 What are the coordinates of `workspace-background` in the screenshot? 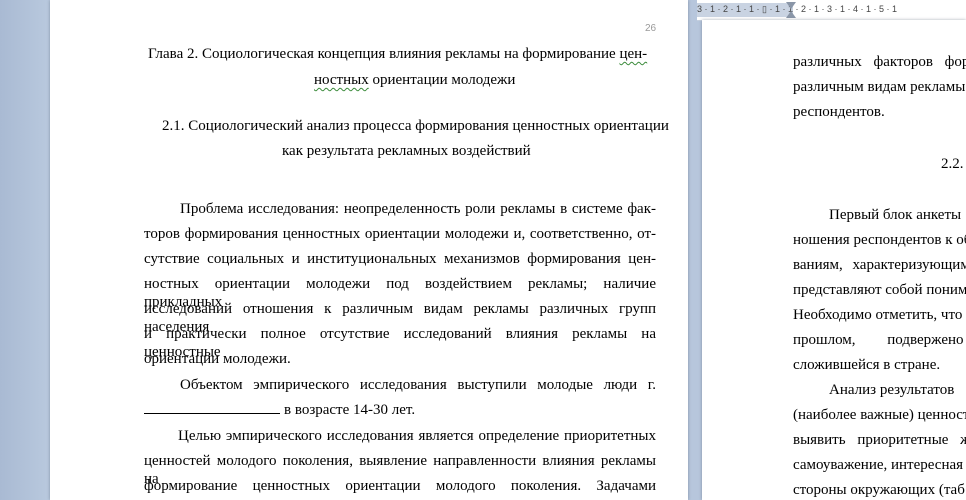 It's located at (25, 250).